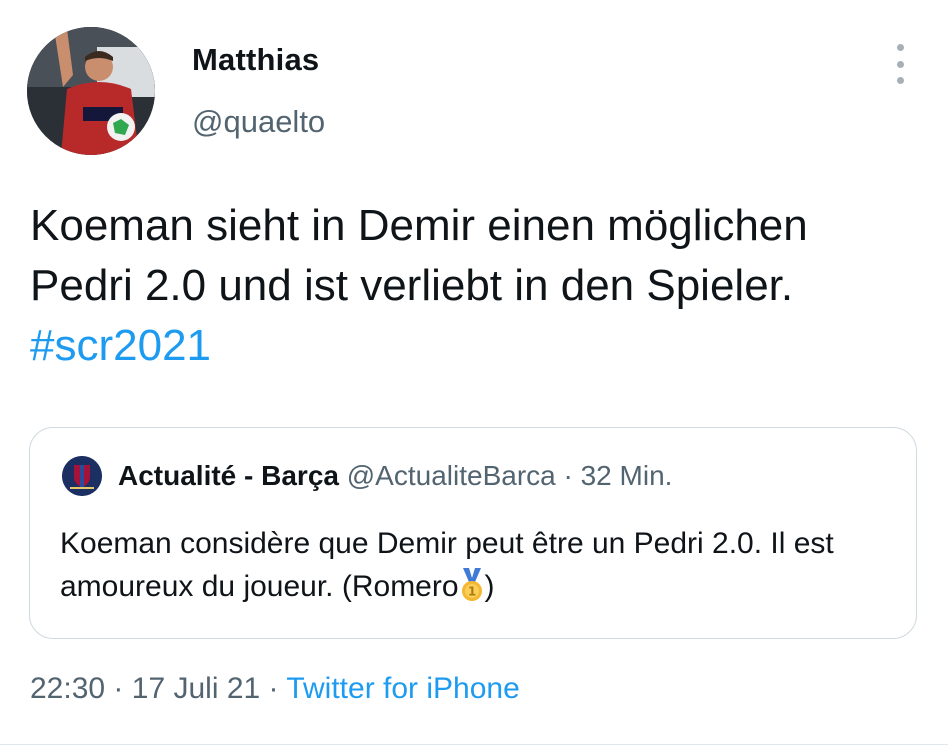 The width and height of the screenshot is (948, 750). What do you see at coordinates (196, 688) in the screenshot?
I see `tweet-date: 17 Juli 21` at bounding box center [196, 688].